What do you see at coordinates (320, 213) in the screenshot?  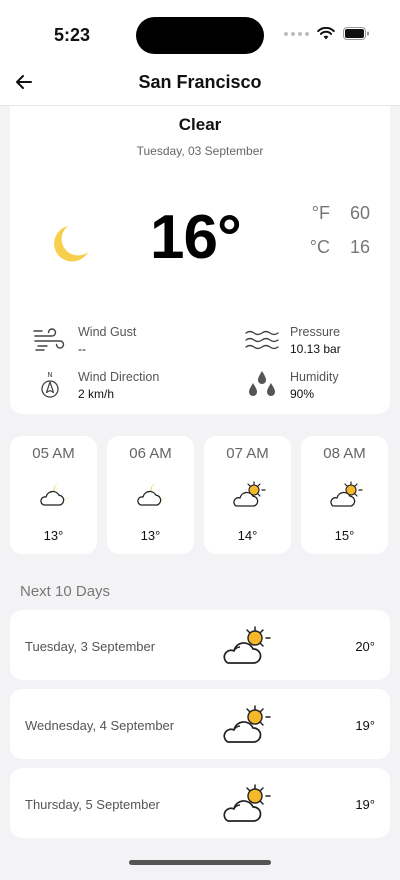 I see `unit-label-f: °F` at bounding box center [320, 213].